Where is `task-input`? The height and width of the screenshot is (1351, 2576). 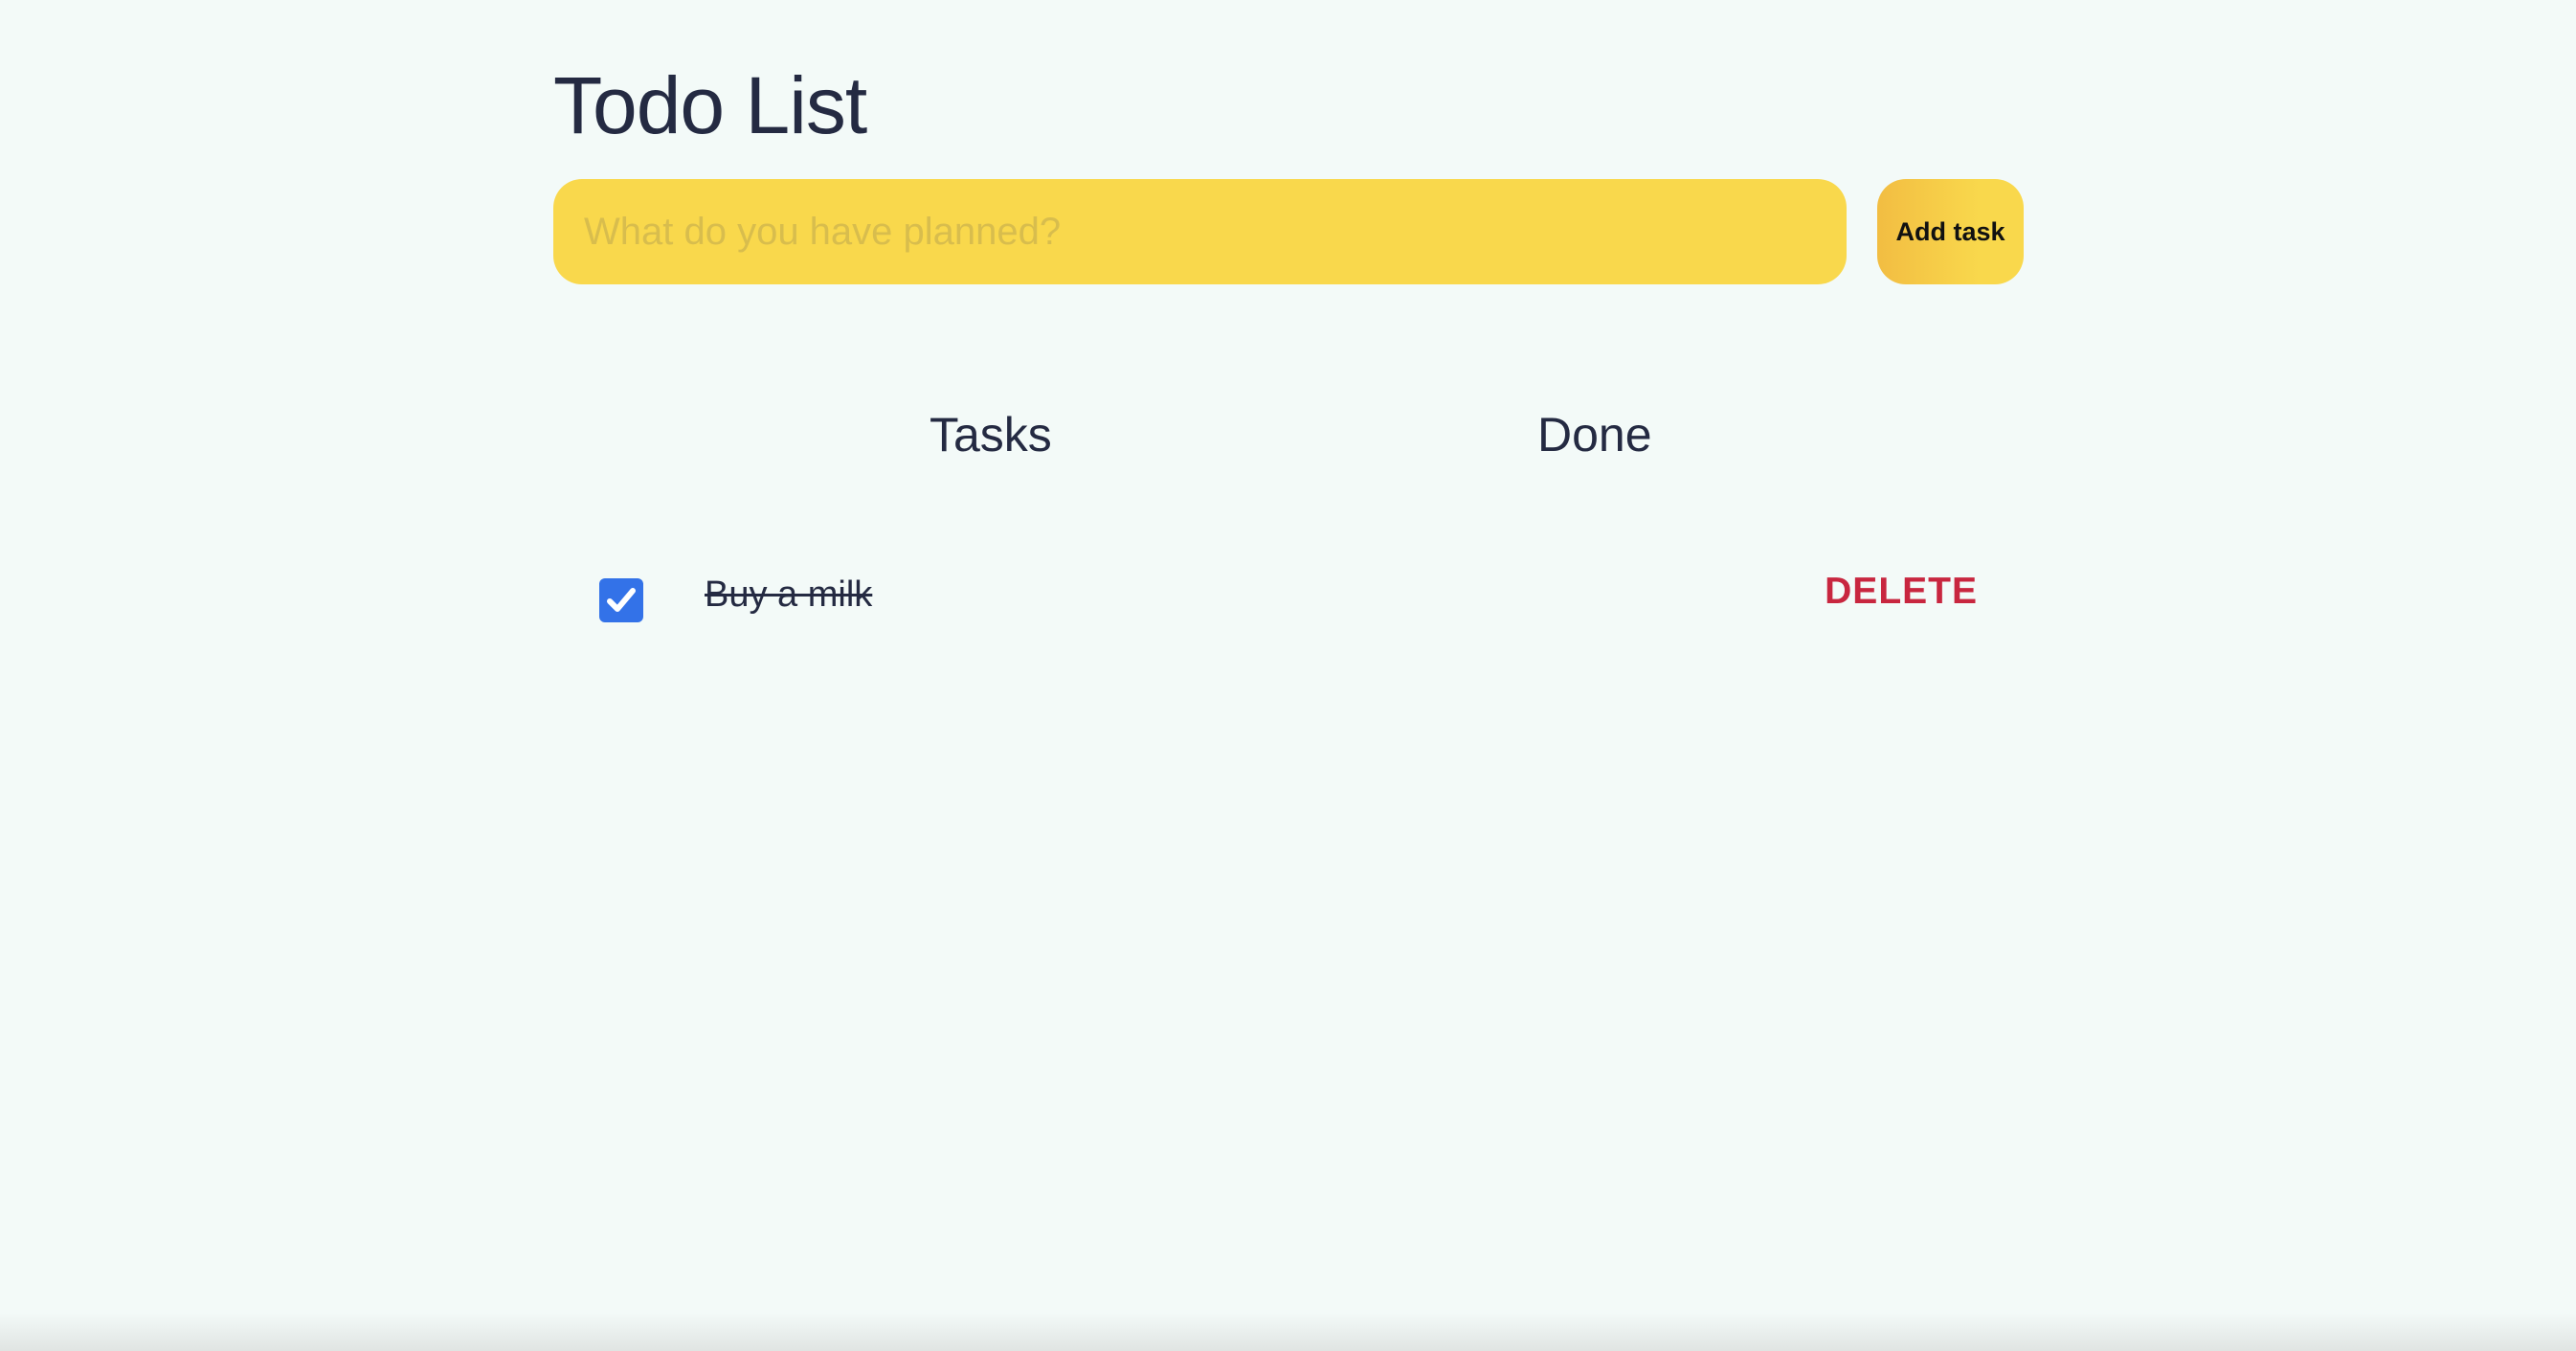 task-input is located at coordinates (1200, 231).